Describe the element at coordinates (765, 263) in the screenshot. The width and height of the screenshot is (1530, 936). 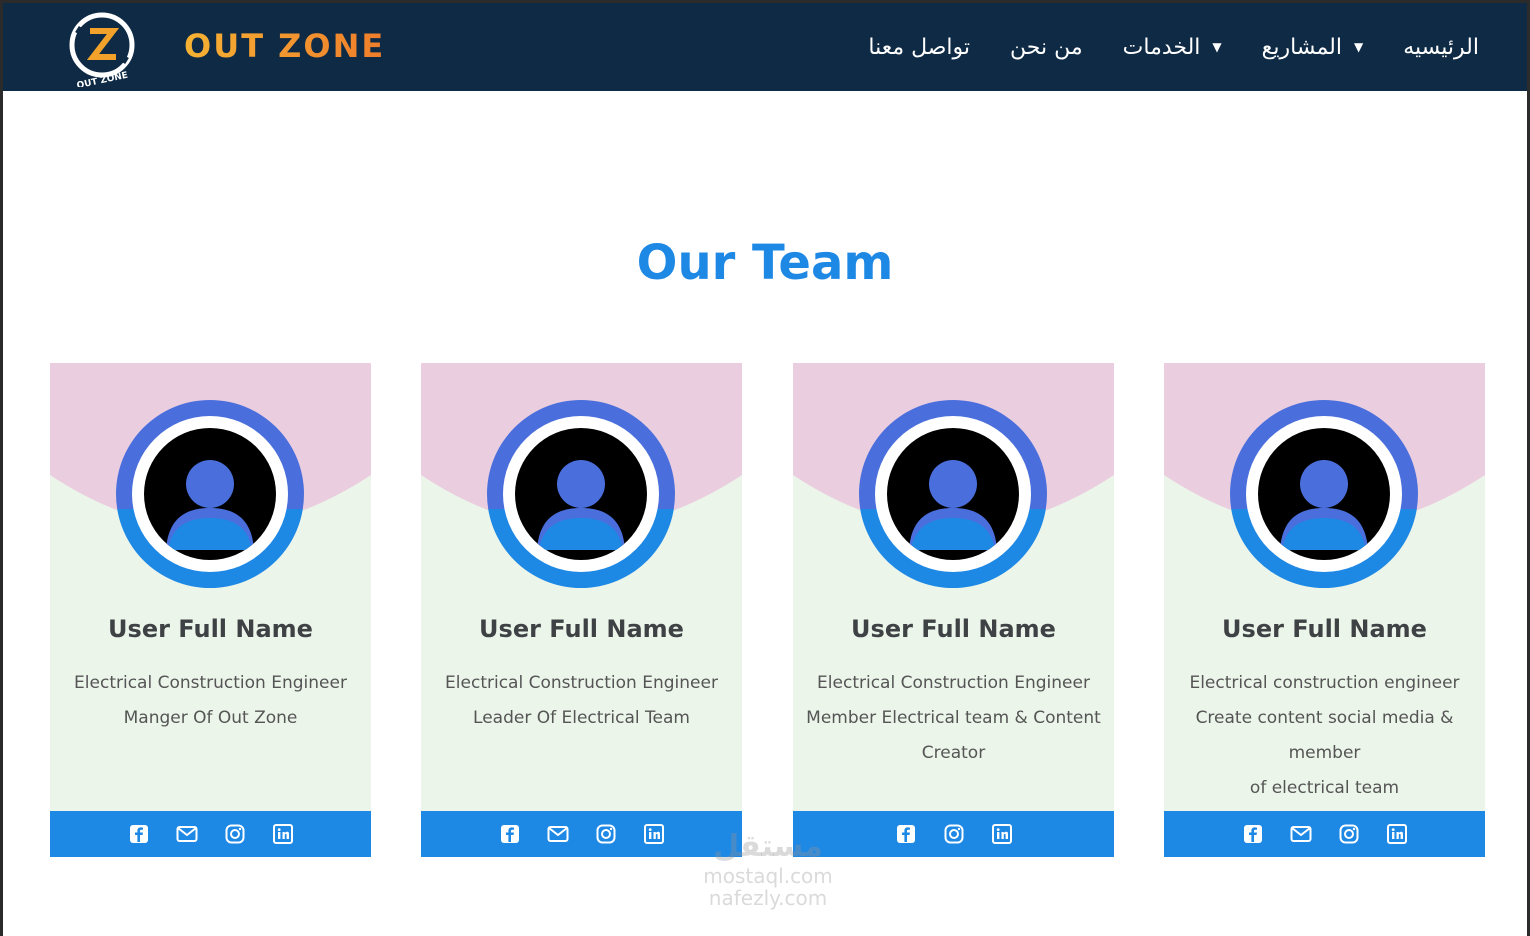
I see `section-title: Our Team` at that location.